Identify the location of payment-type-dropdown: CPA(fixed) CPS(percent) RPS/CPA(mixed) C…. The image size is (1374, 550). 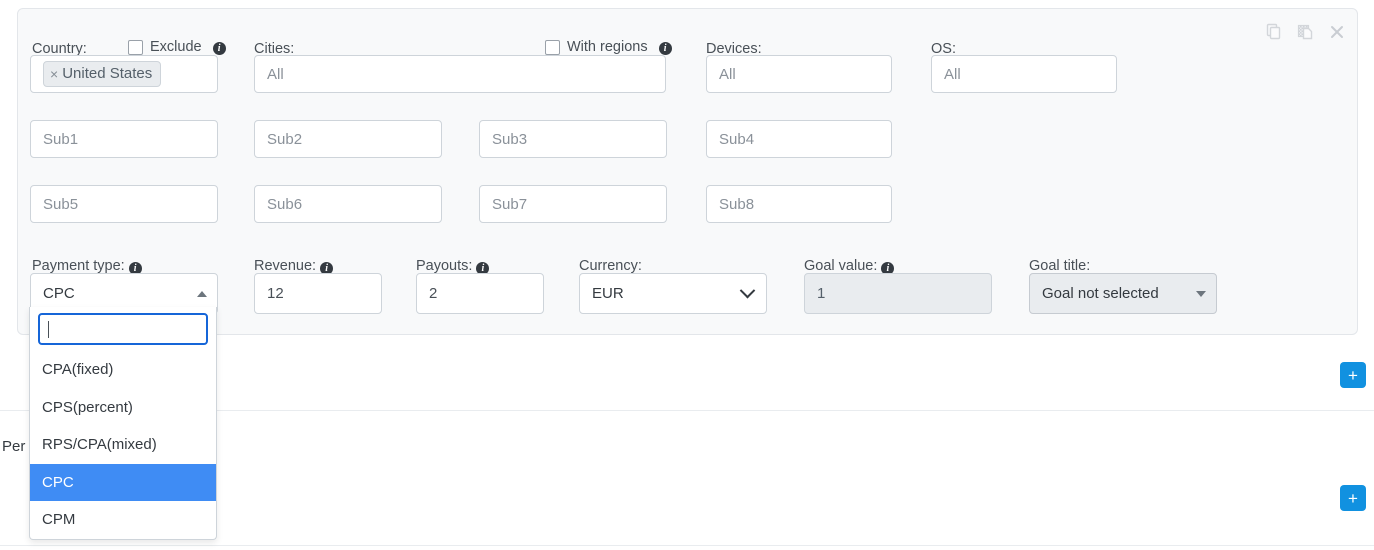
(123, 423).